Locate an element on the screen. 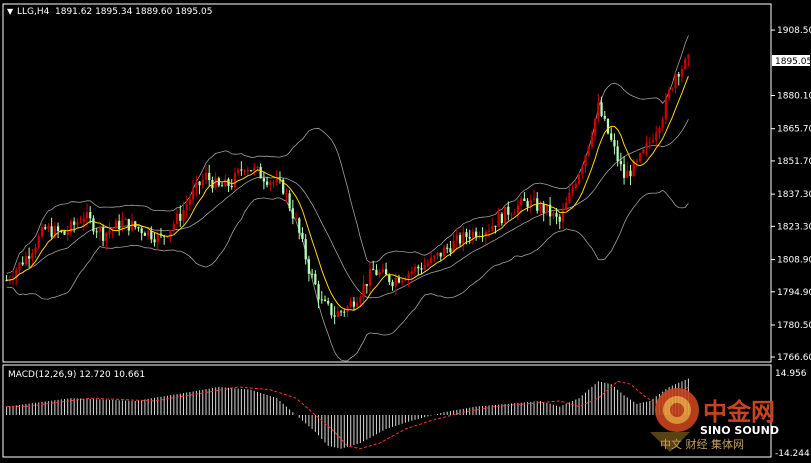  price-tick-label: 1908.50 is located at coordinates (794, 31).